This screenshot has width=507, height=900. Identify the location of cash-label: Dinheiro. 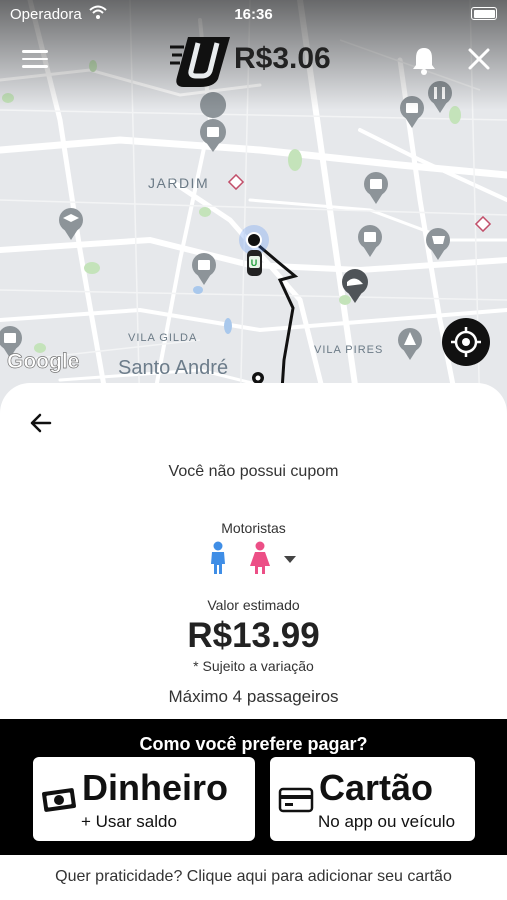
(155, 787).